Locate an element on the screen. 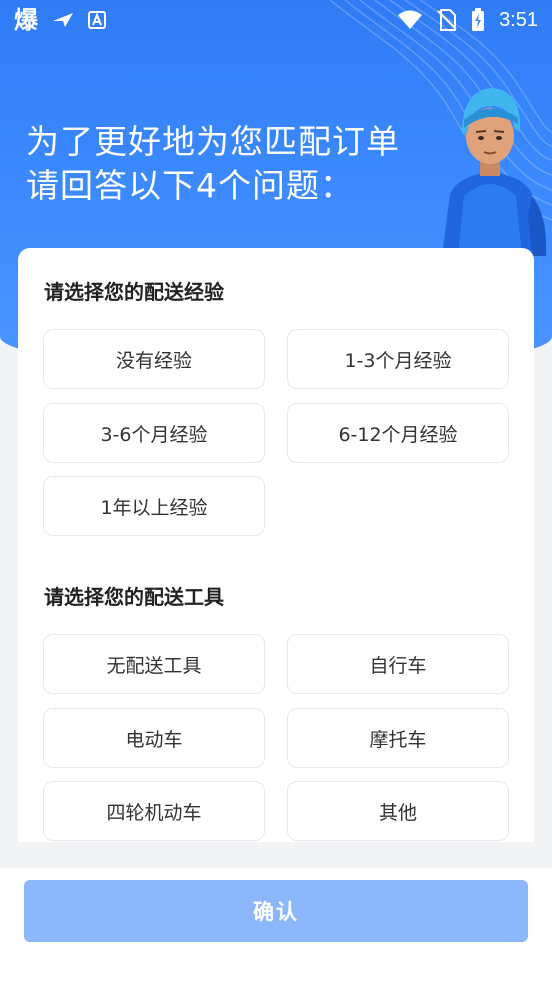 The width and height of the screenshot is (552, 983). rider-mascot-illustration is located at coordinates (494, 172).